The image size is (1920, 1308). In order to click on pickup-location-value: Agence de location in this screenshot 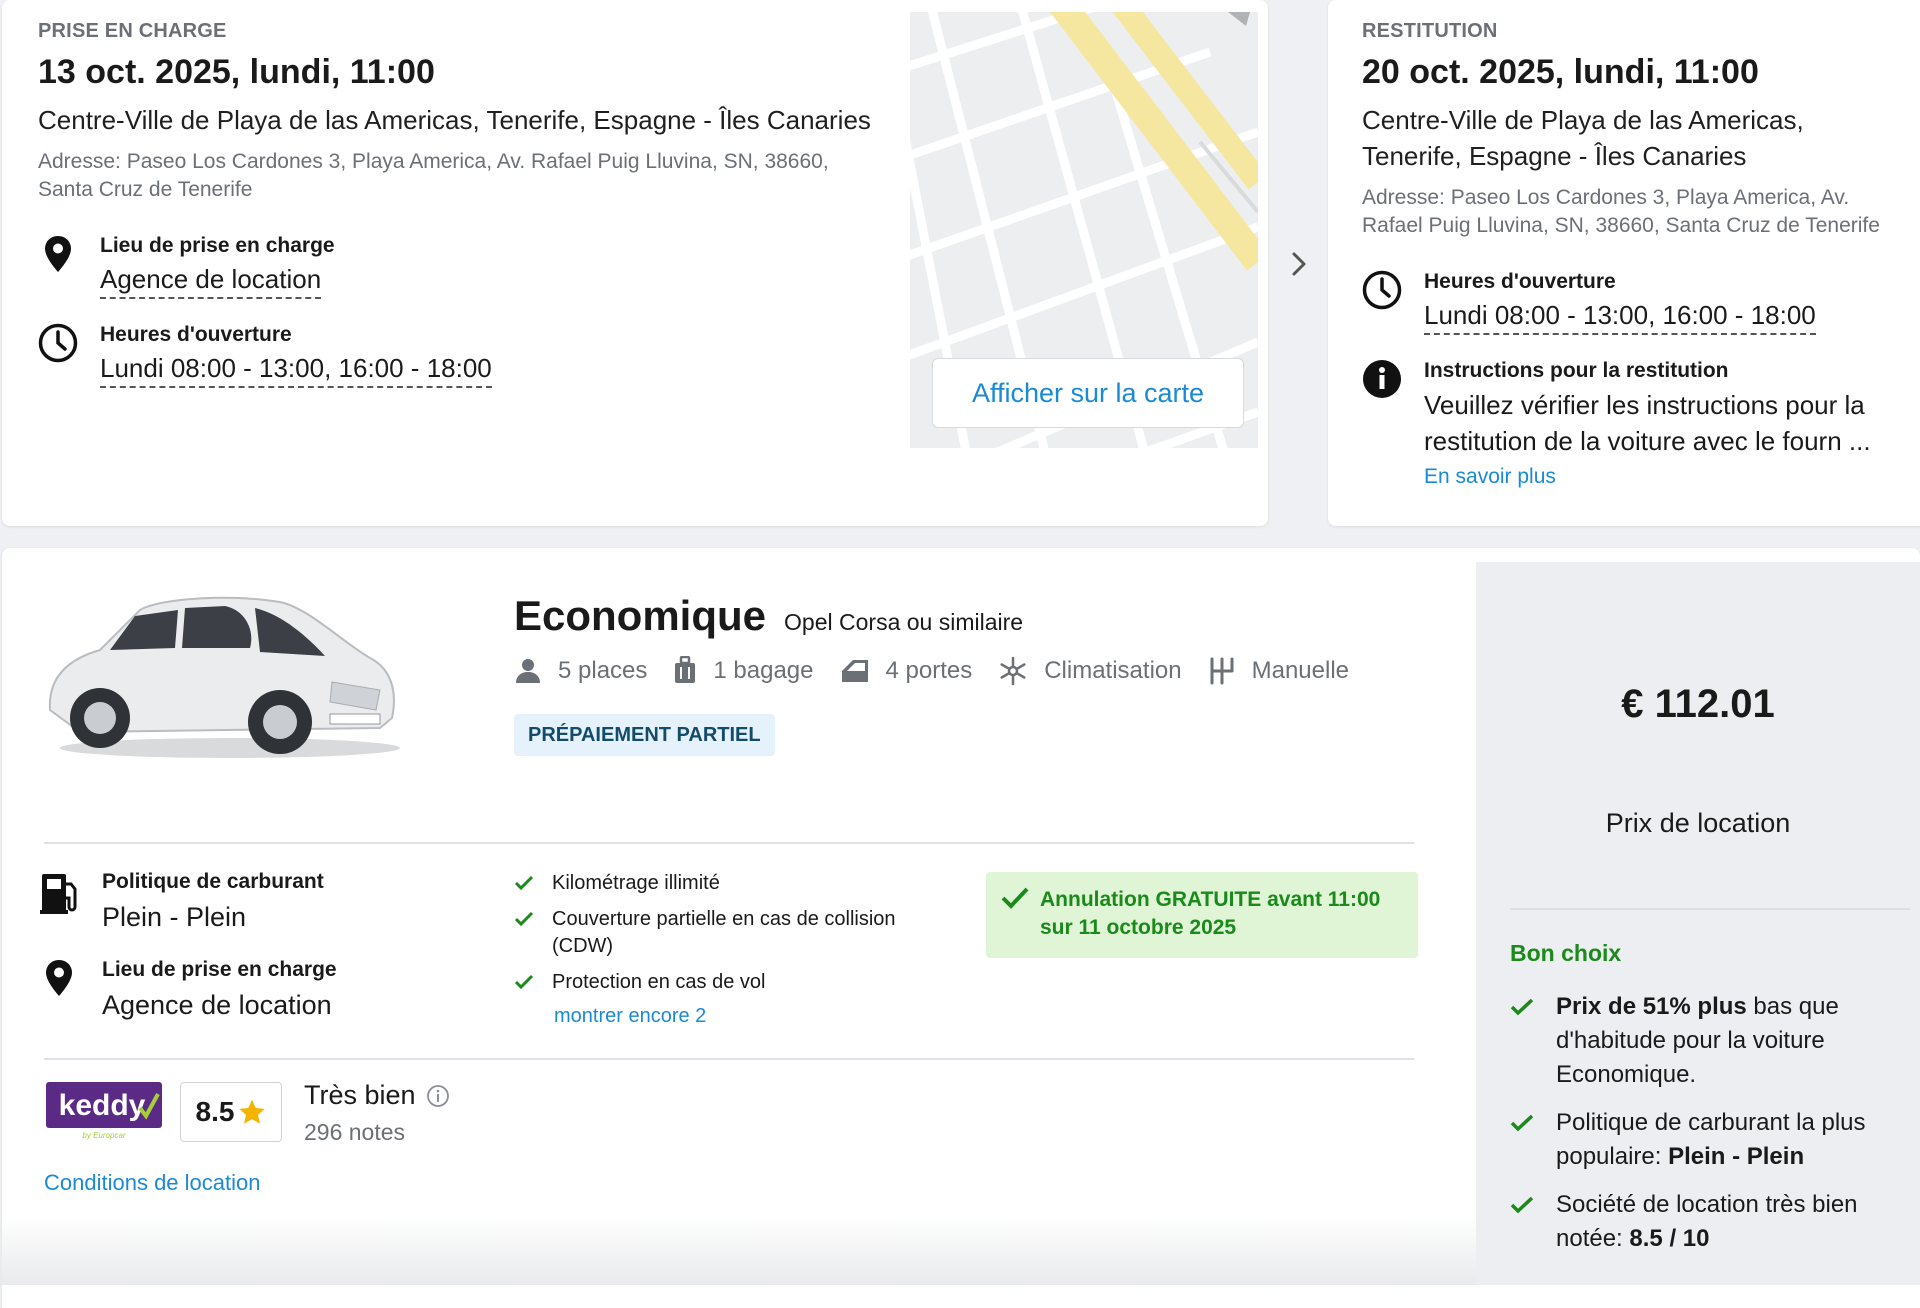, I will do `click(211, 281)`.